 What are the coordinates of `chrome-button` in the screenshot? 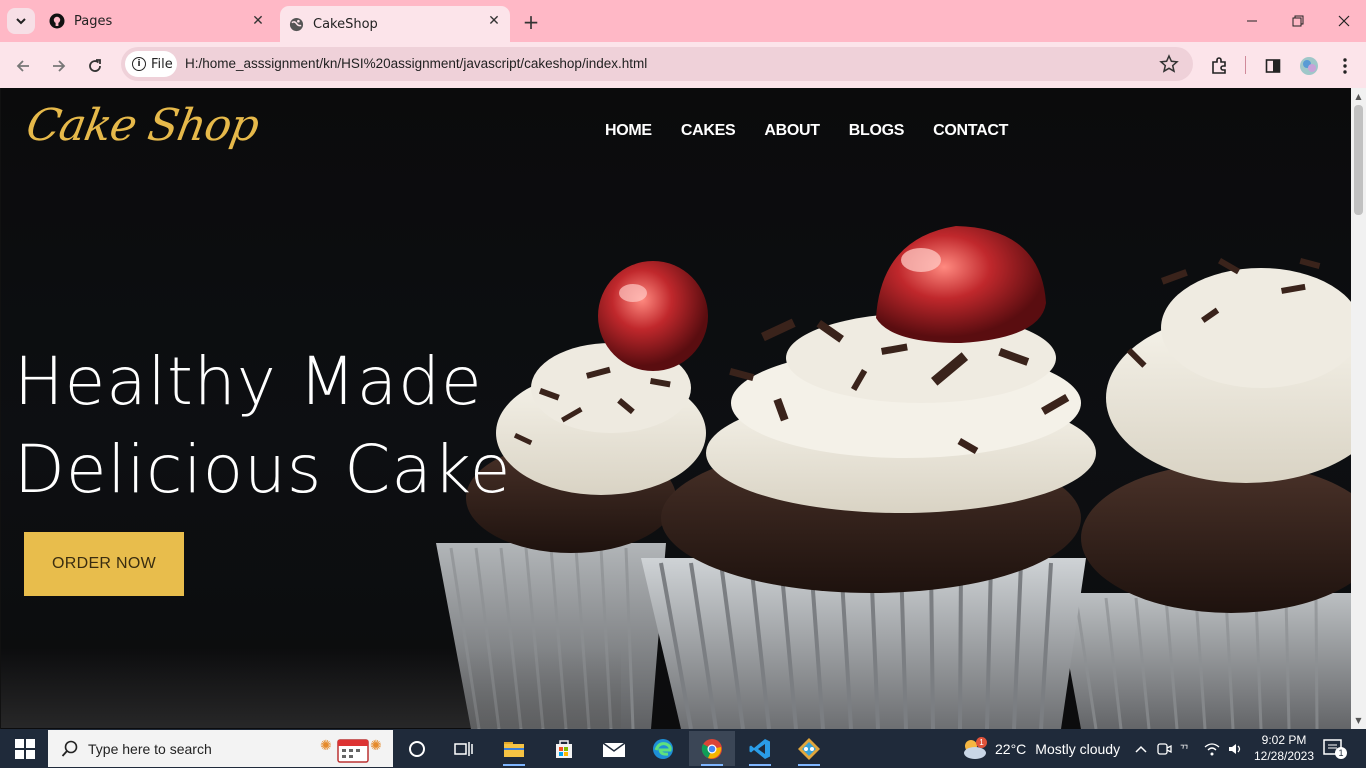 It's located at (712, 748).